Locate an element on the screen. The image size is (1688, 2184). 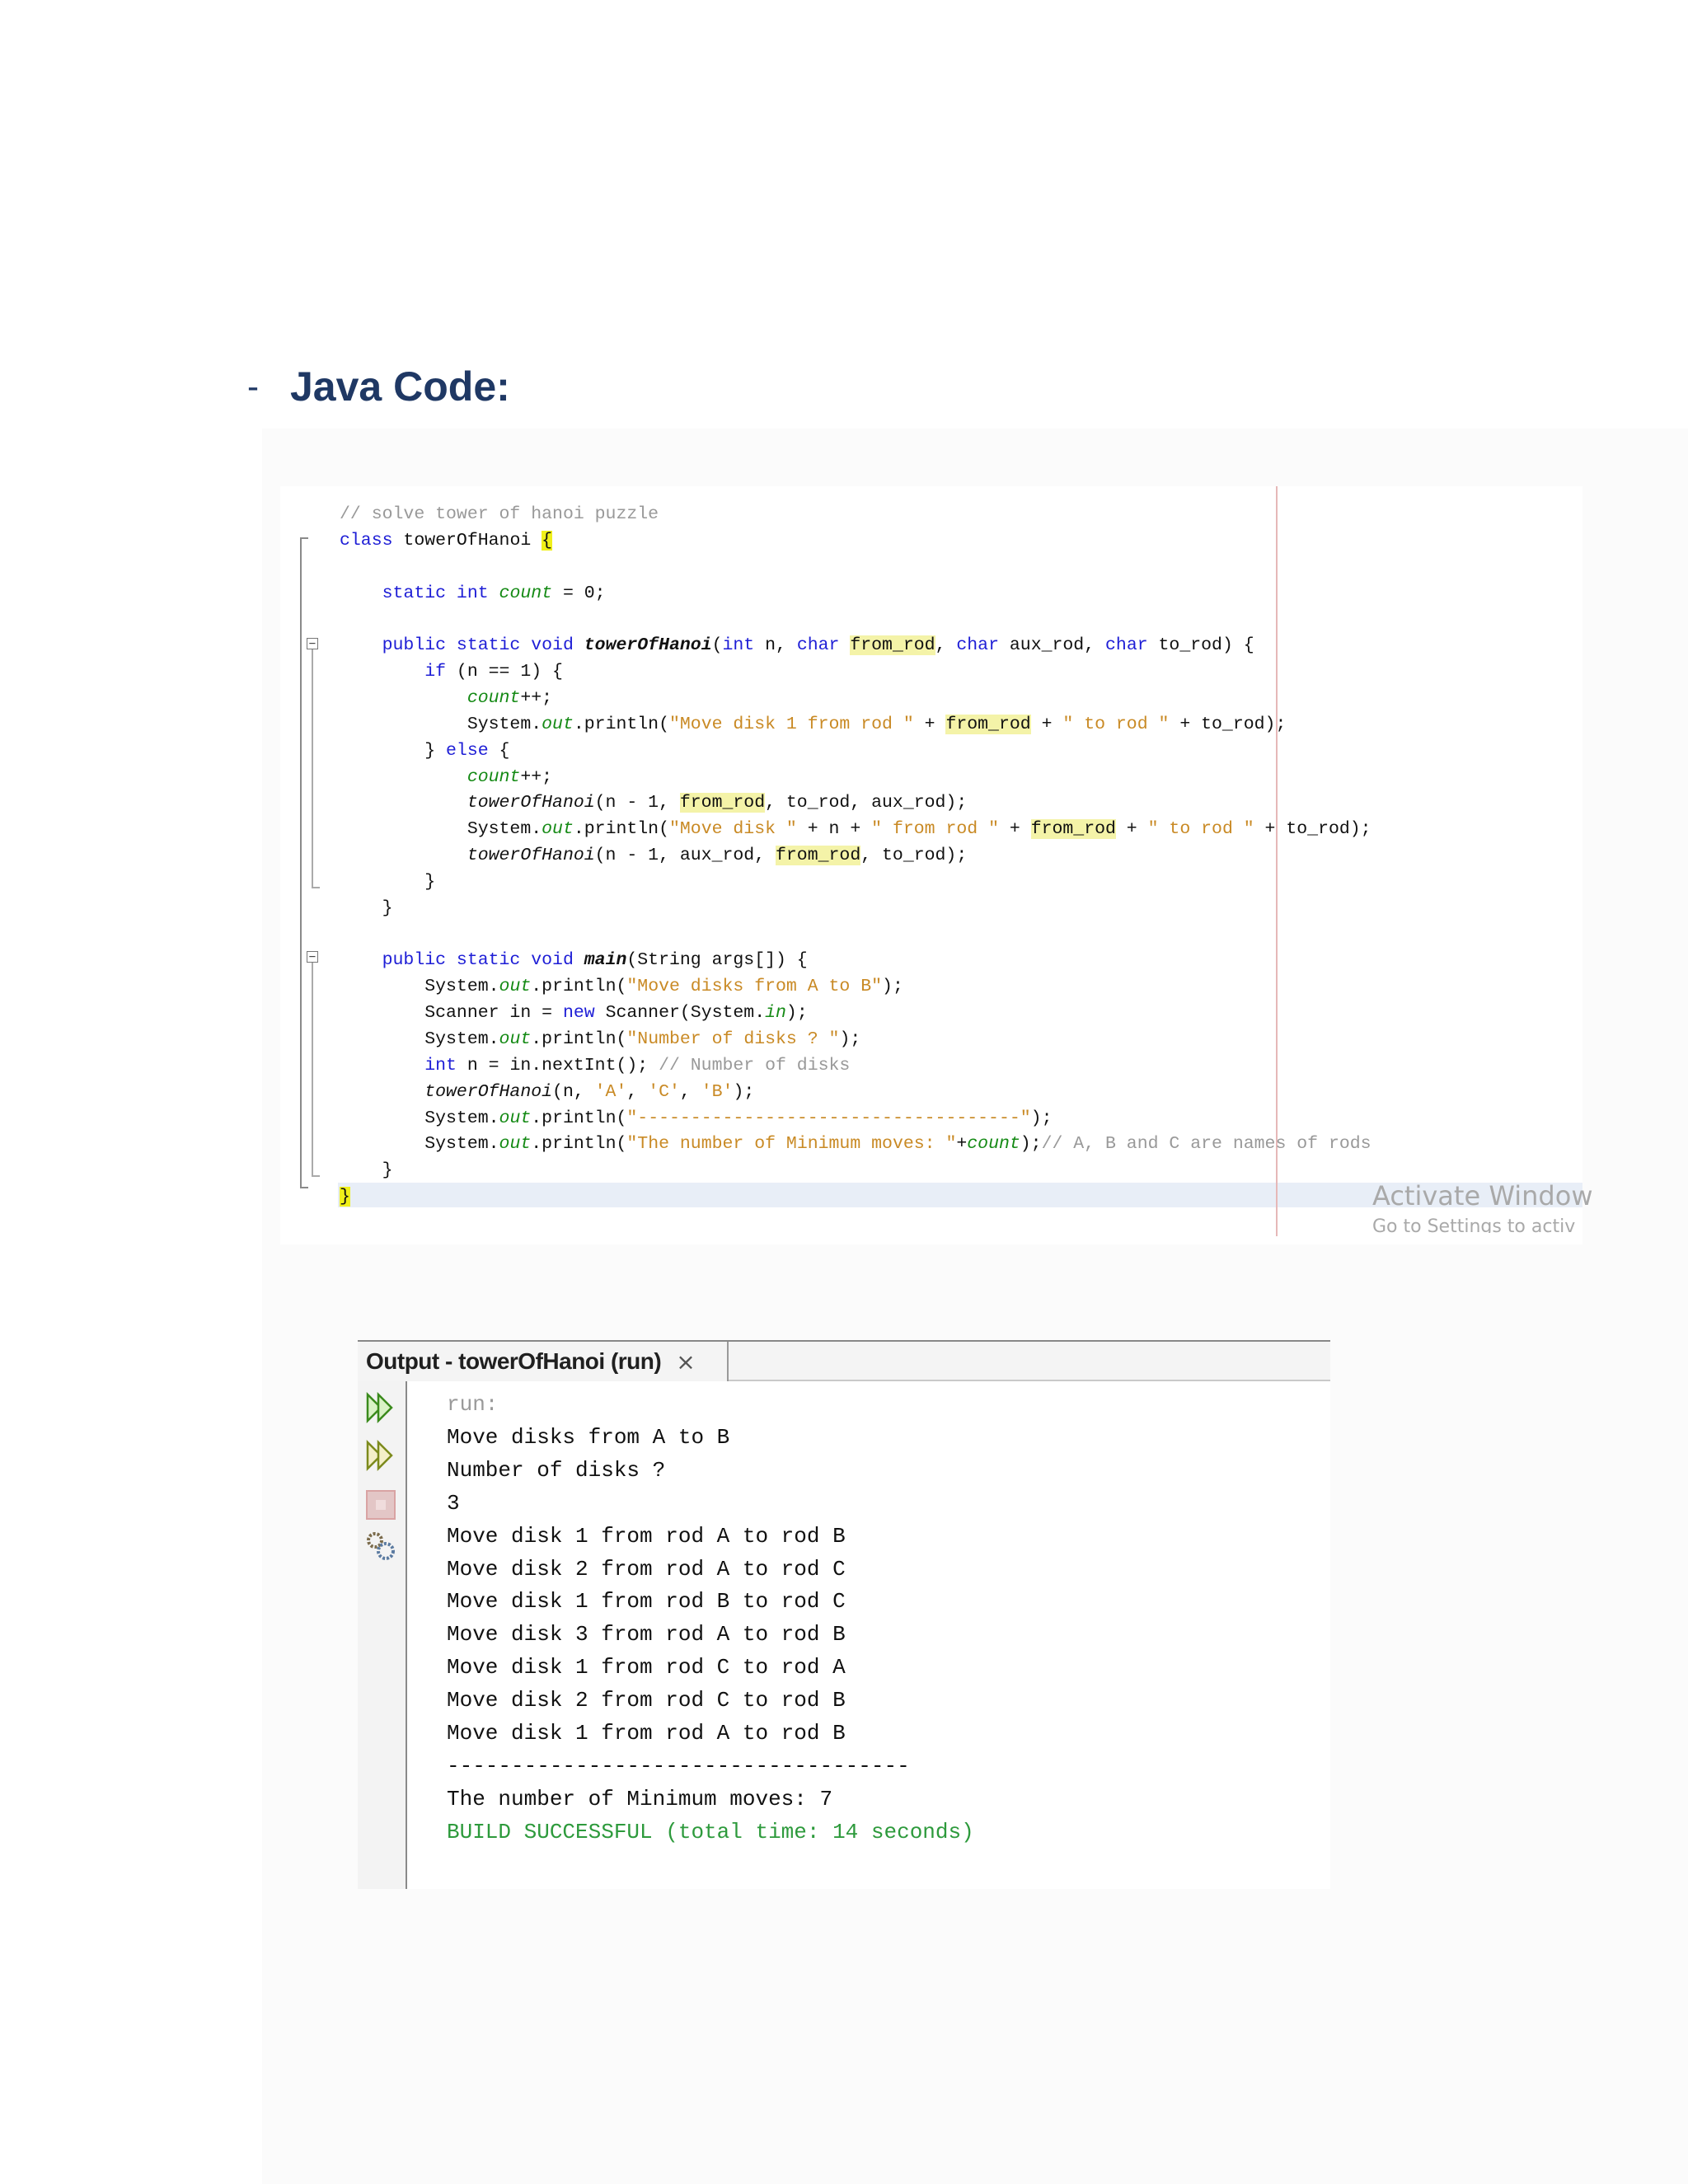
output-tab-bar: Output - towerOfHanoi (run) × is located at coordinates (844, 1360).